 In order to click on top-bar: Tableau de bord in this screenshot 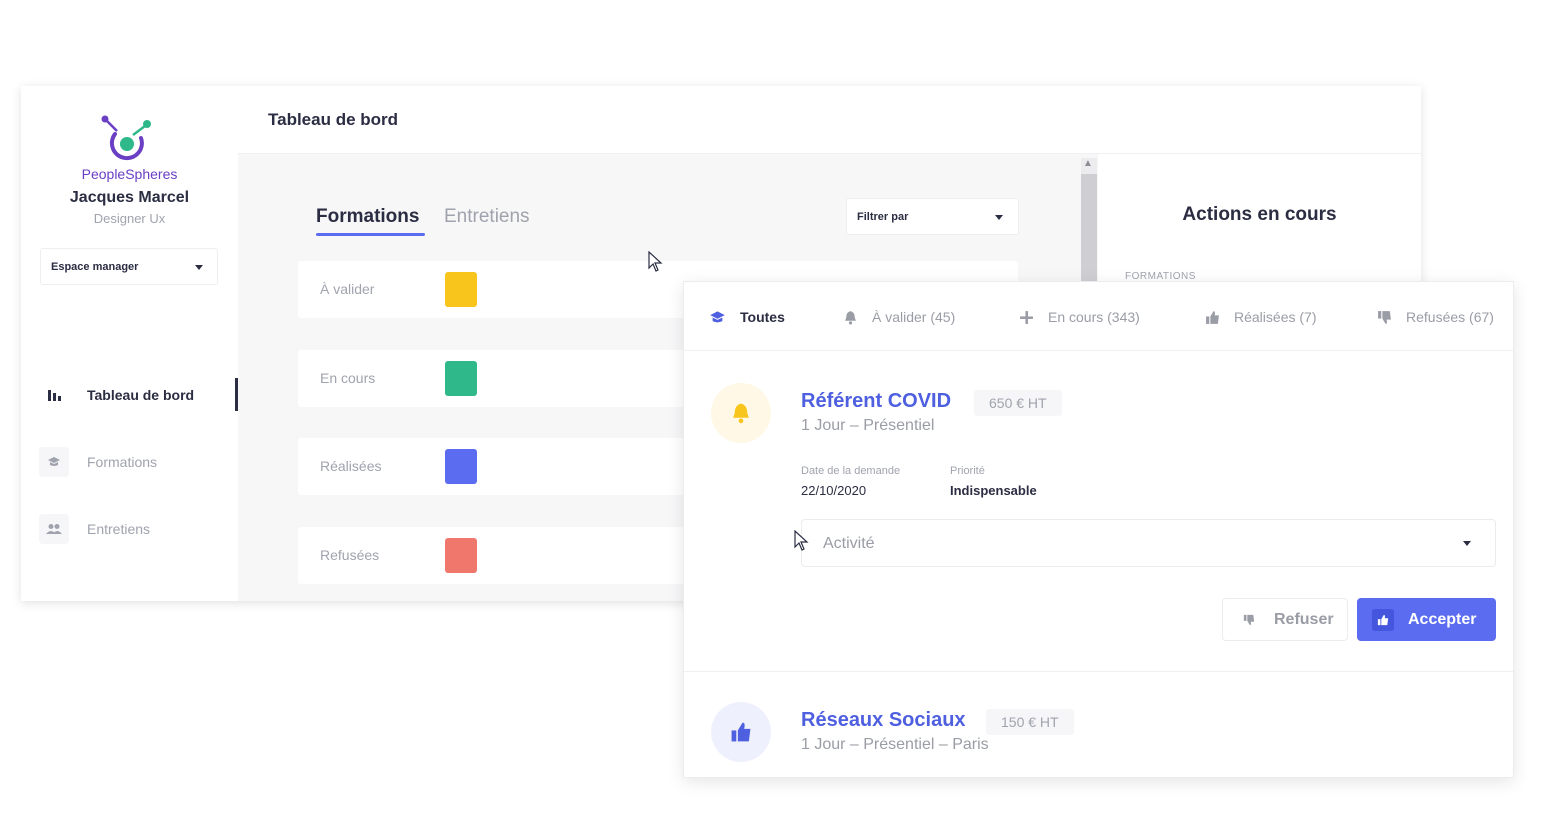, I will do `click(829, 120)`.